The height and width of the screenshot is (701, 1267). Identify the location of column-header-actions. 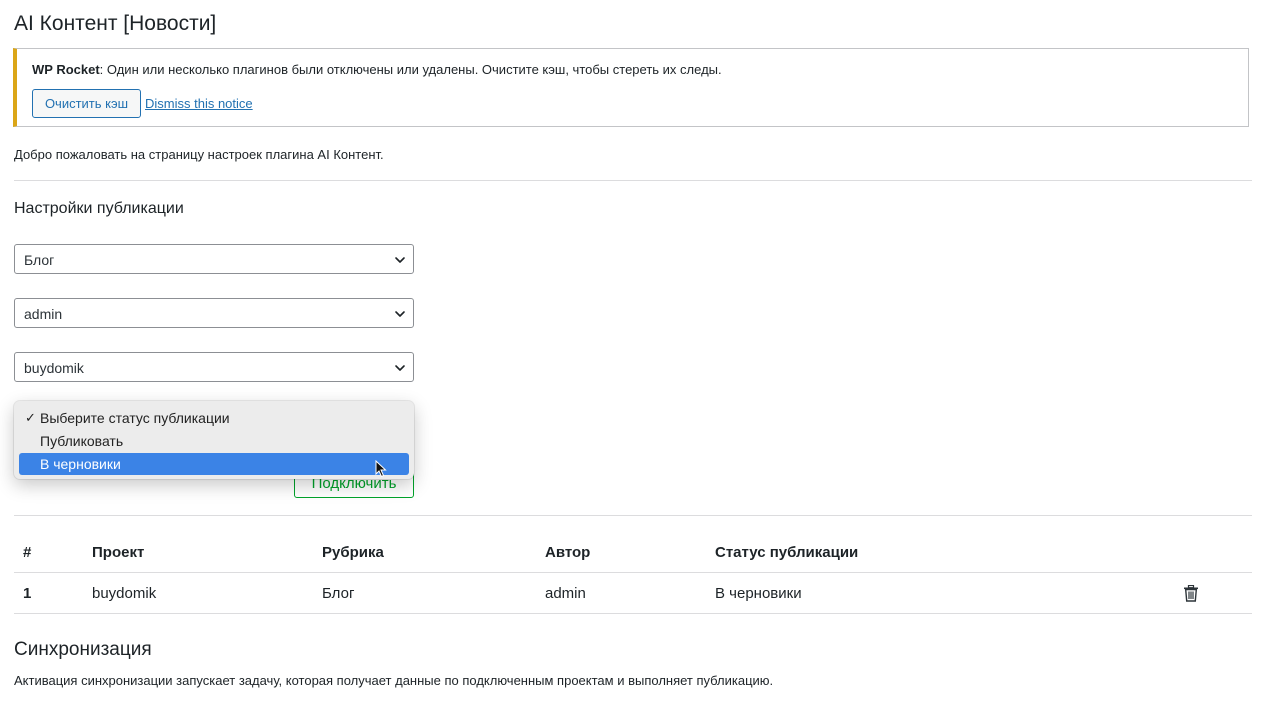
(1213, 552).